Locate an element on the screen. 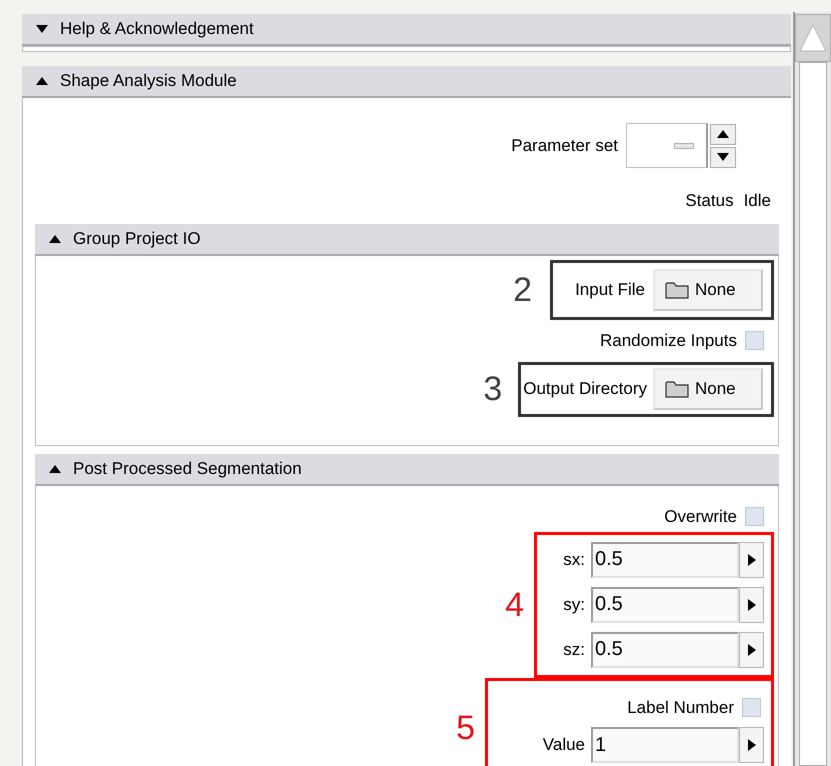  checkbox-label: Randomize Inputs is located at coordinates (668, 341).